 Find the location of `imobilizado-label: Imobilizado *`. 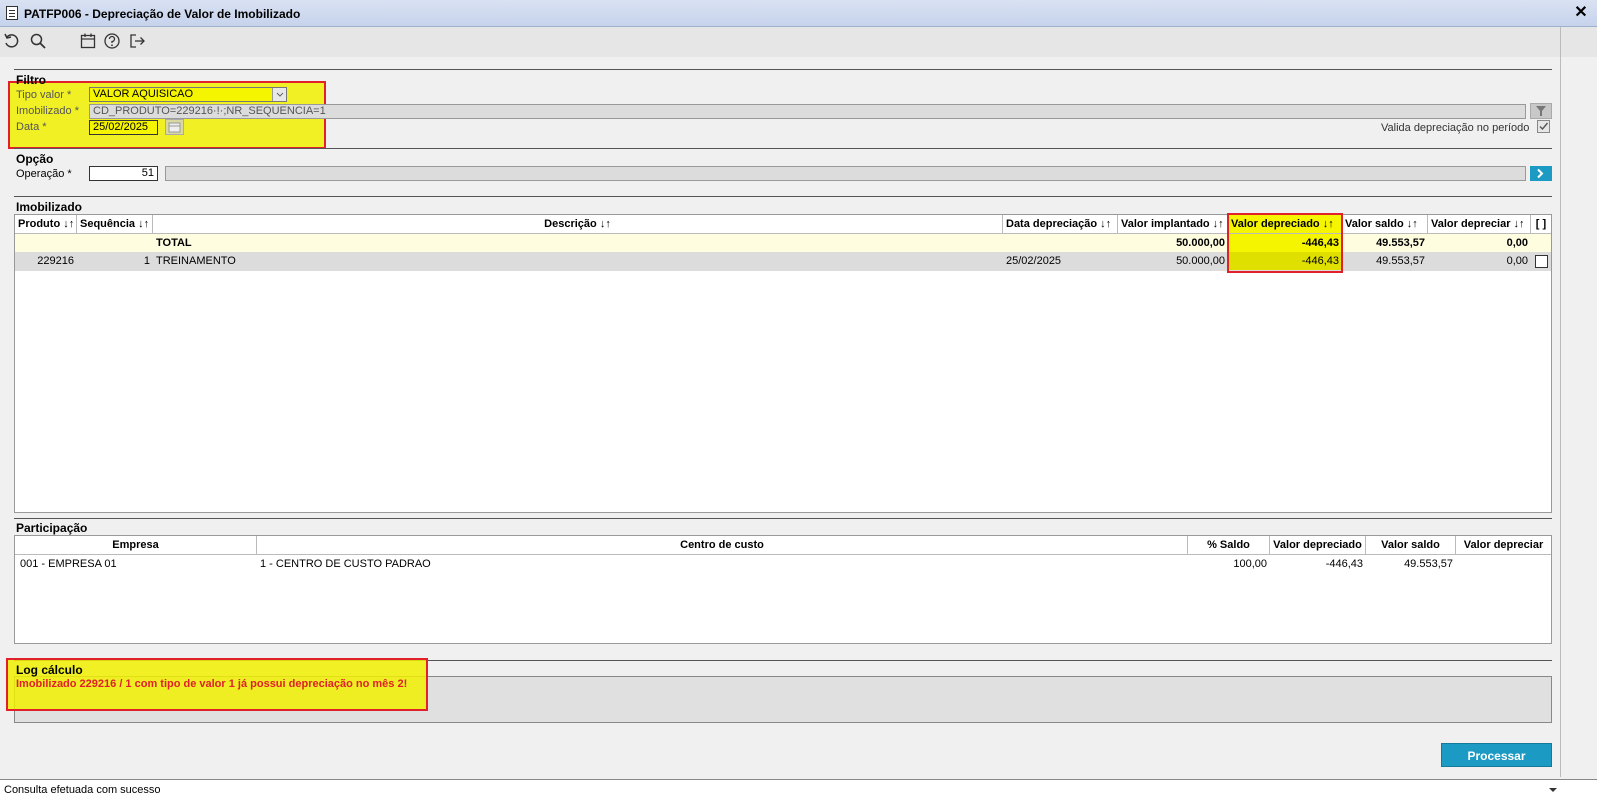

imobilizado-label: Imobilizado * is located at coordinates (47, 111).